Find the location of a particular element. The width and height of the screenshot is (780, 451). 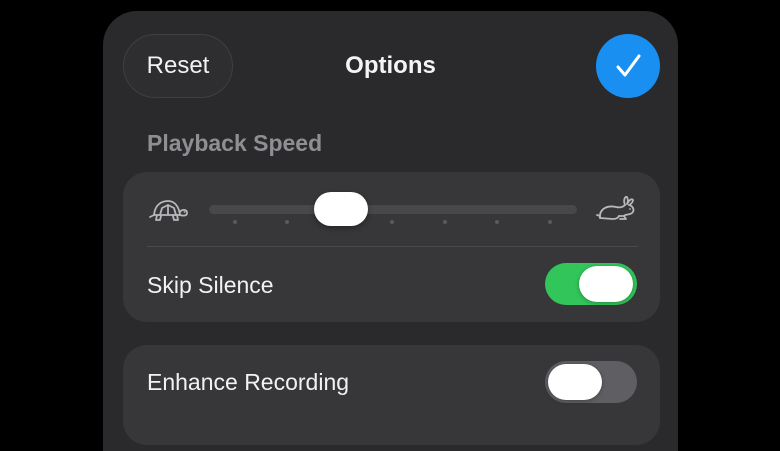

turtle-icon is located at coordinates (168, 210).